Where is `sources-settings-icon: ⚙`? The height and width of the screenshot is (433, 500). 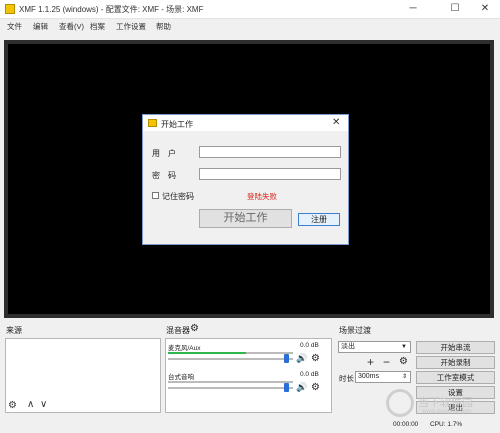 sources-settings-icon: ⚙ is located at coordinates (12, 405).